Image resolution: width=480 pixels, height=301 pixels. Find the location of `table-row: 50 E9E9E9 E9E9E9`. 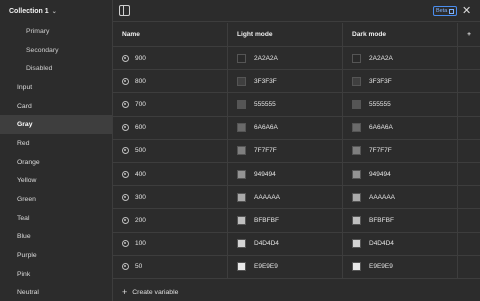

table-row: 50 E9E9E9 E9E9E9 is located at coordinates (296, 267).